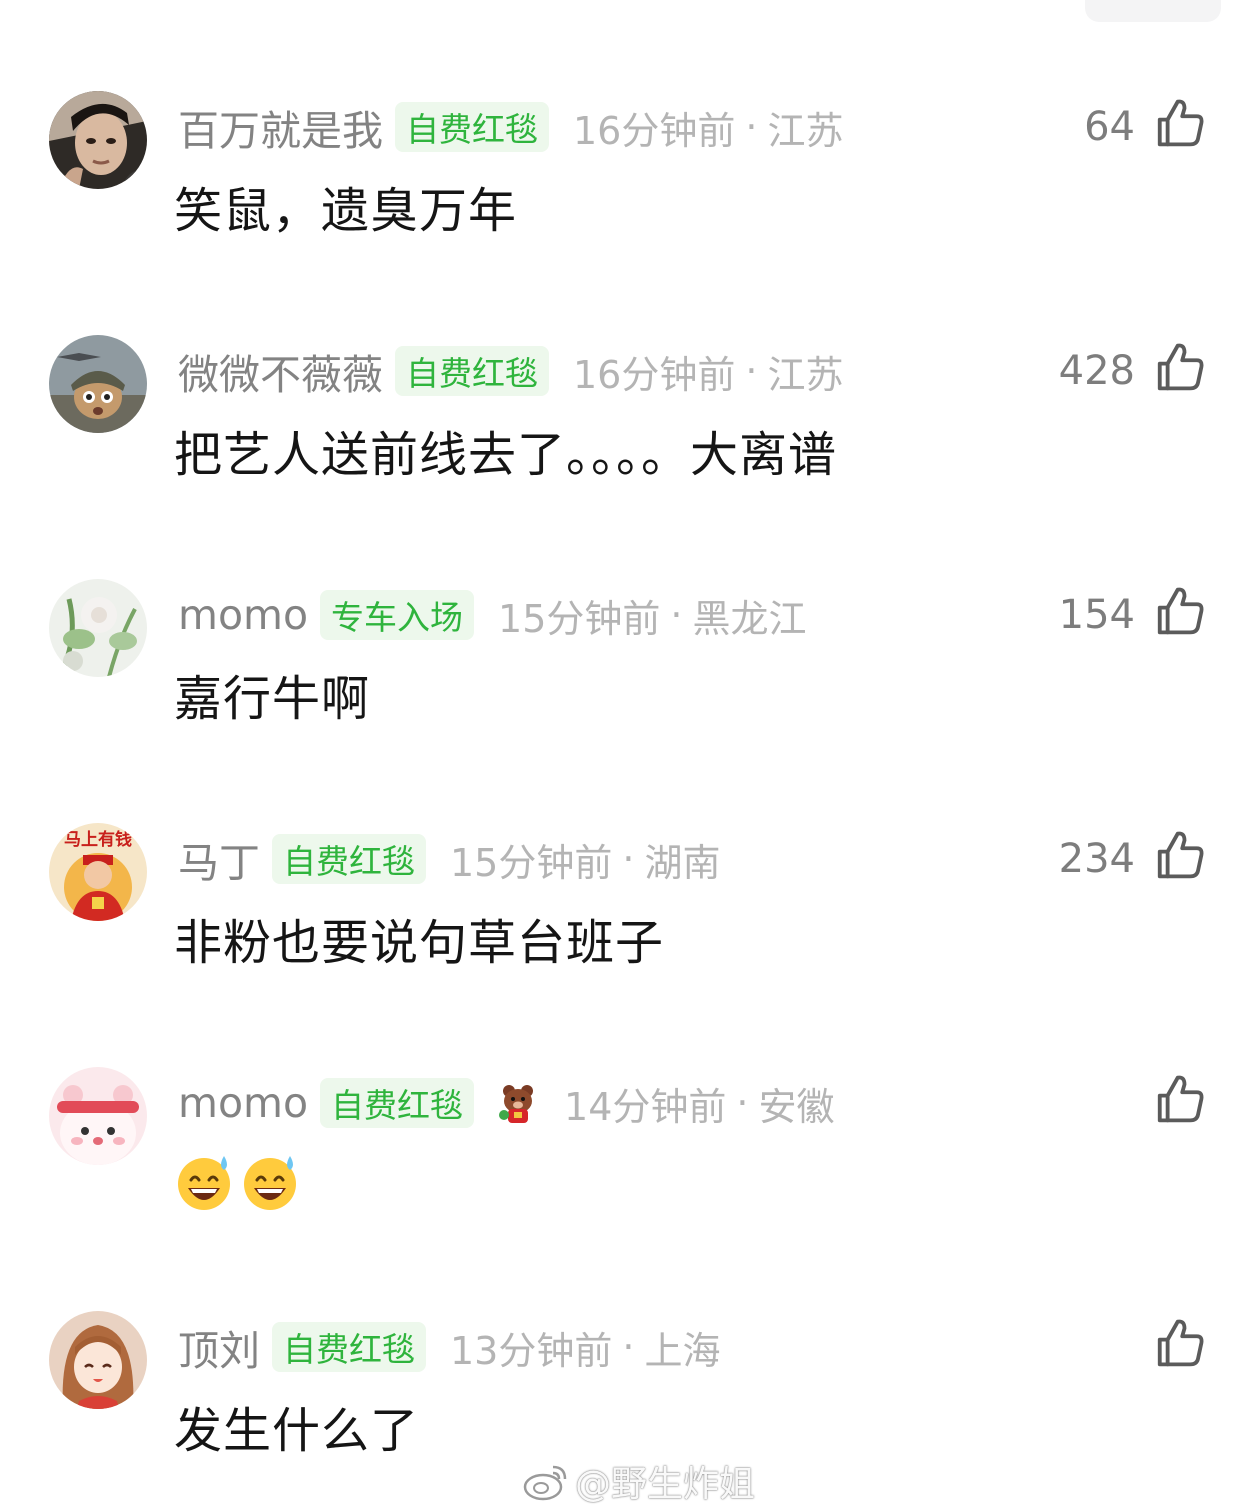 The image size is (1259, 1512). Describe the element at coordinates (682, 1350) in the screenshot. I see `region-label: 上海` at that location.